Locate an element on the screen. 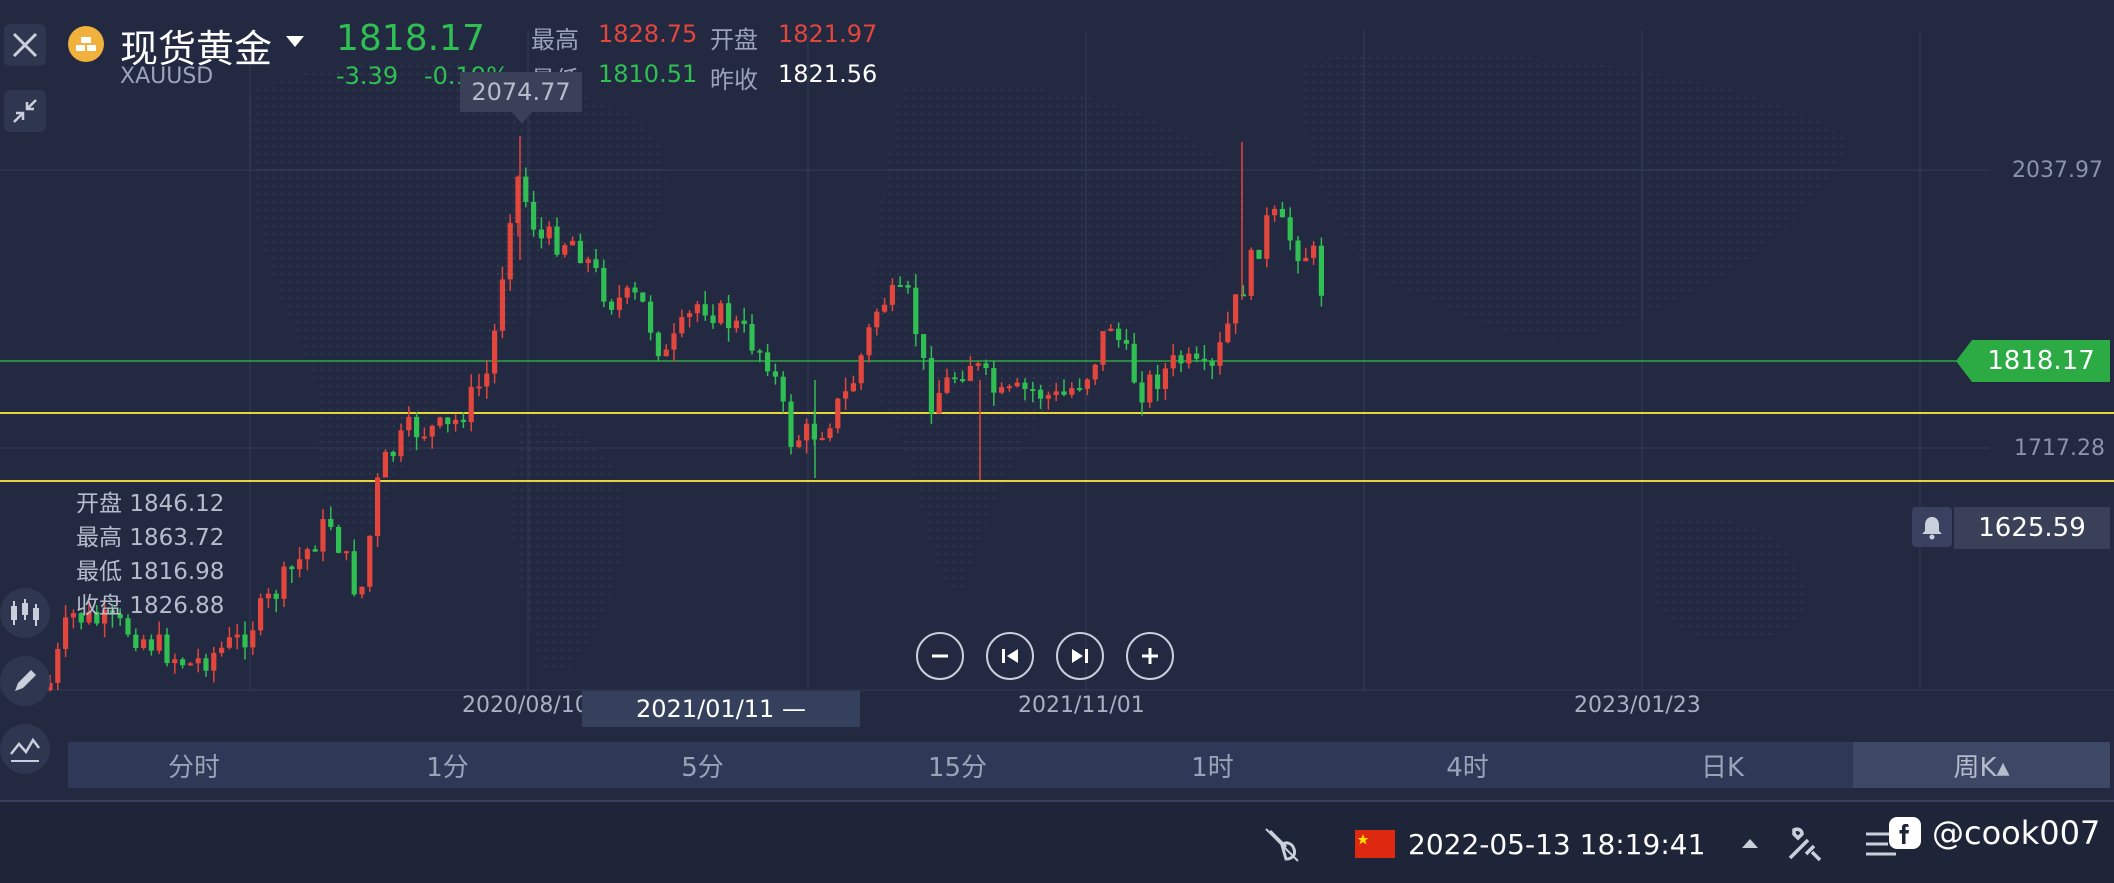  zoom-in-button is located at coordinates (1150, 656).